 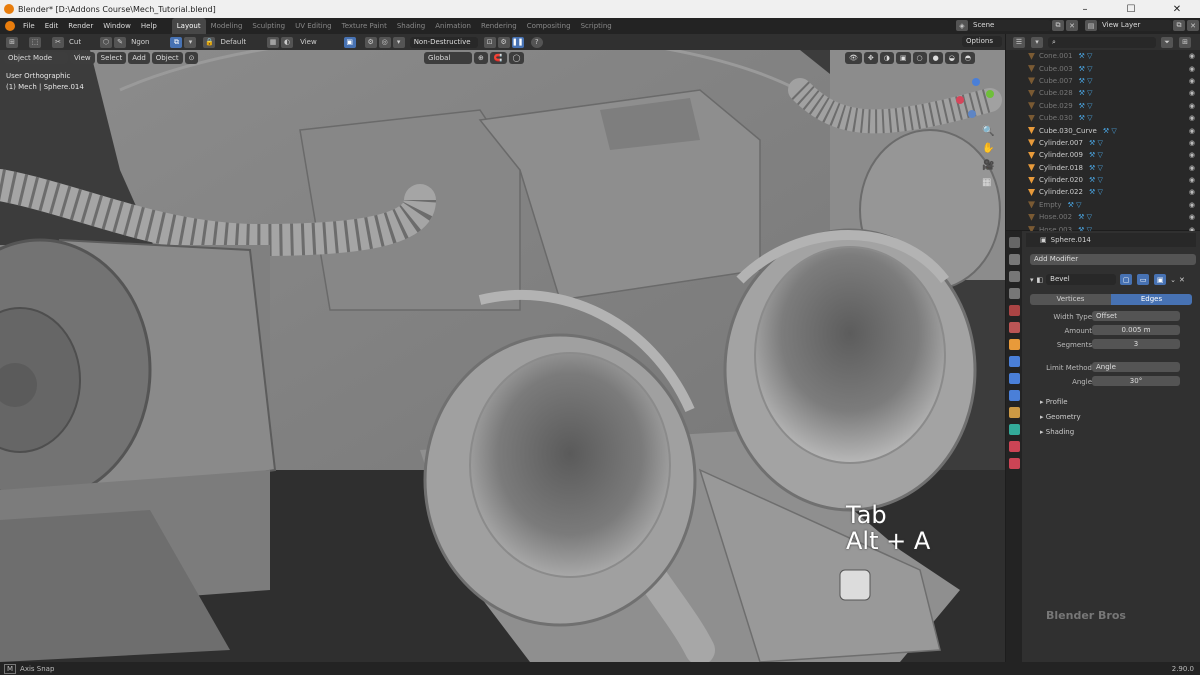 I want to click on outliner-row: Cylinder.009 ⚒ ▽ ◉, so click(x=1103, y=155).